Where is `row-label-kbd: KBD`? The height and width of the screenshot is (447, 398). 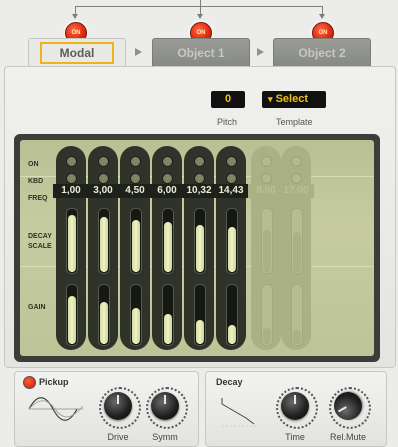
row-label-kbd: KBD is located at coordinates (36, 181).